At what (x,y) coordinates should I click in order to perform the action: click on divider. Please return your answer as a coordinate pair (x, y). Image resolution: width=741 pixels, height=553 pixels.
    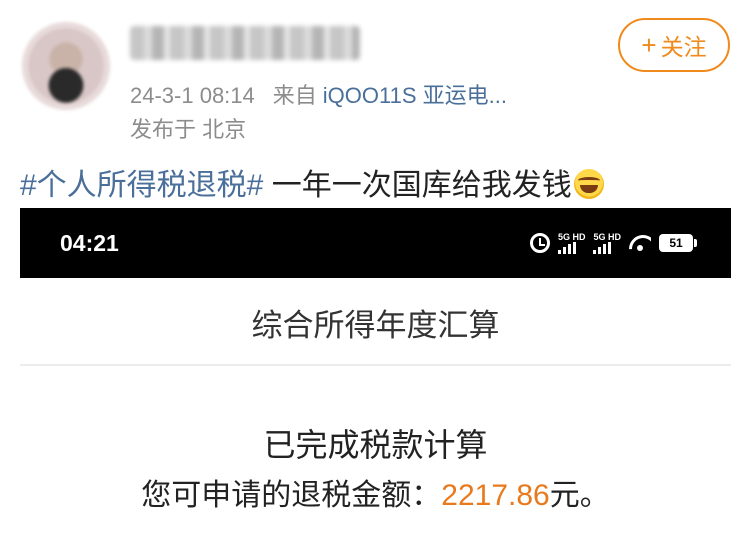
    Looking at the image, I should click on (375, 365).